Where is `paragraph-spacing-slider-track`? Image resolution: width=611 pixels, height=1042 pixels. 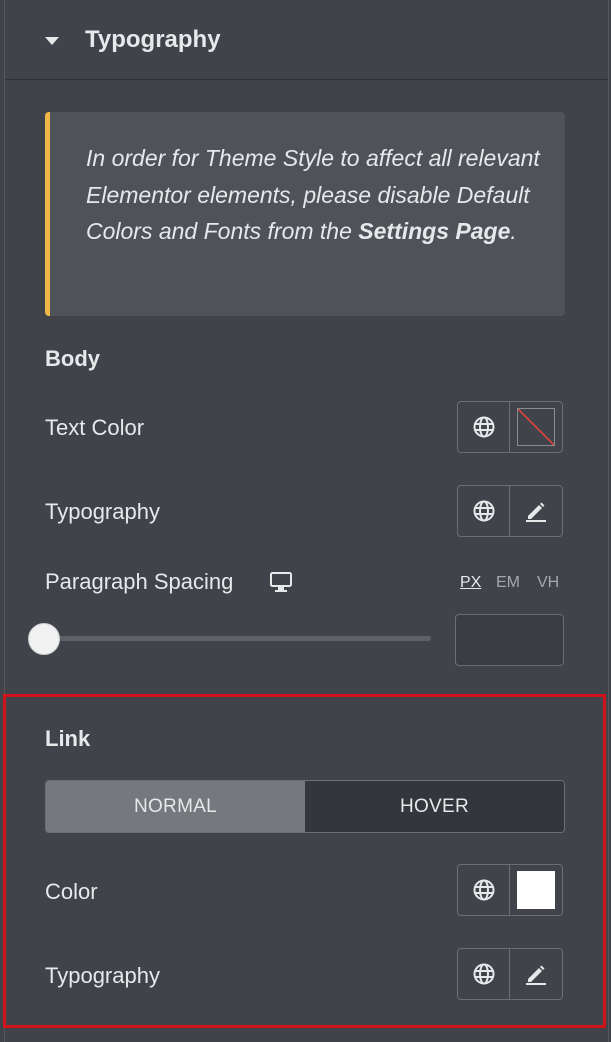 paragraph-spacing-slider-track is located at coordinates (238, 638).